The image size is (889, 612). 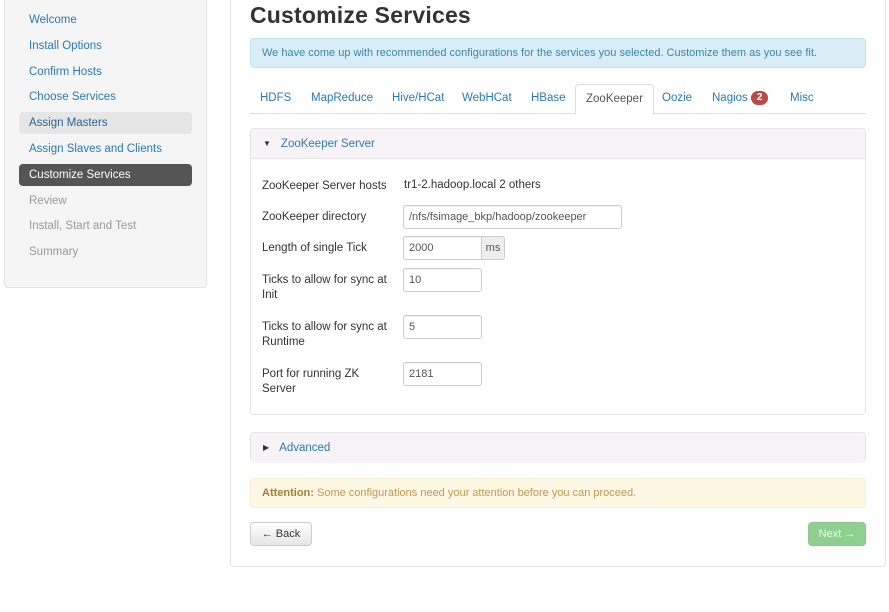 I want to click on tab-label: Hive/HCat, so click(x=418, y=98).